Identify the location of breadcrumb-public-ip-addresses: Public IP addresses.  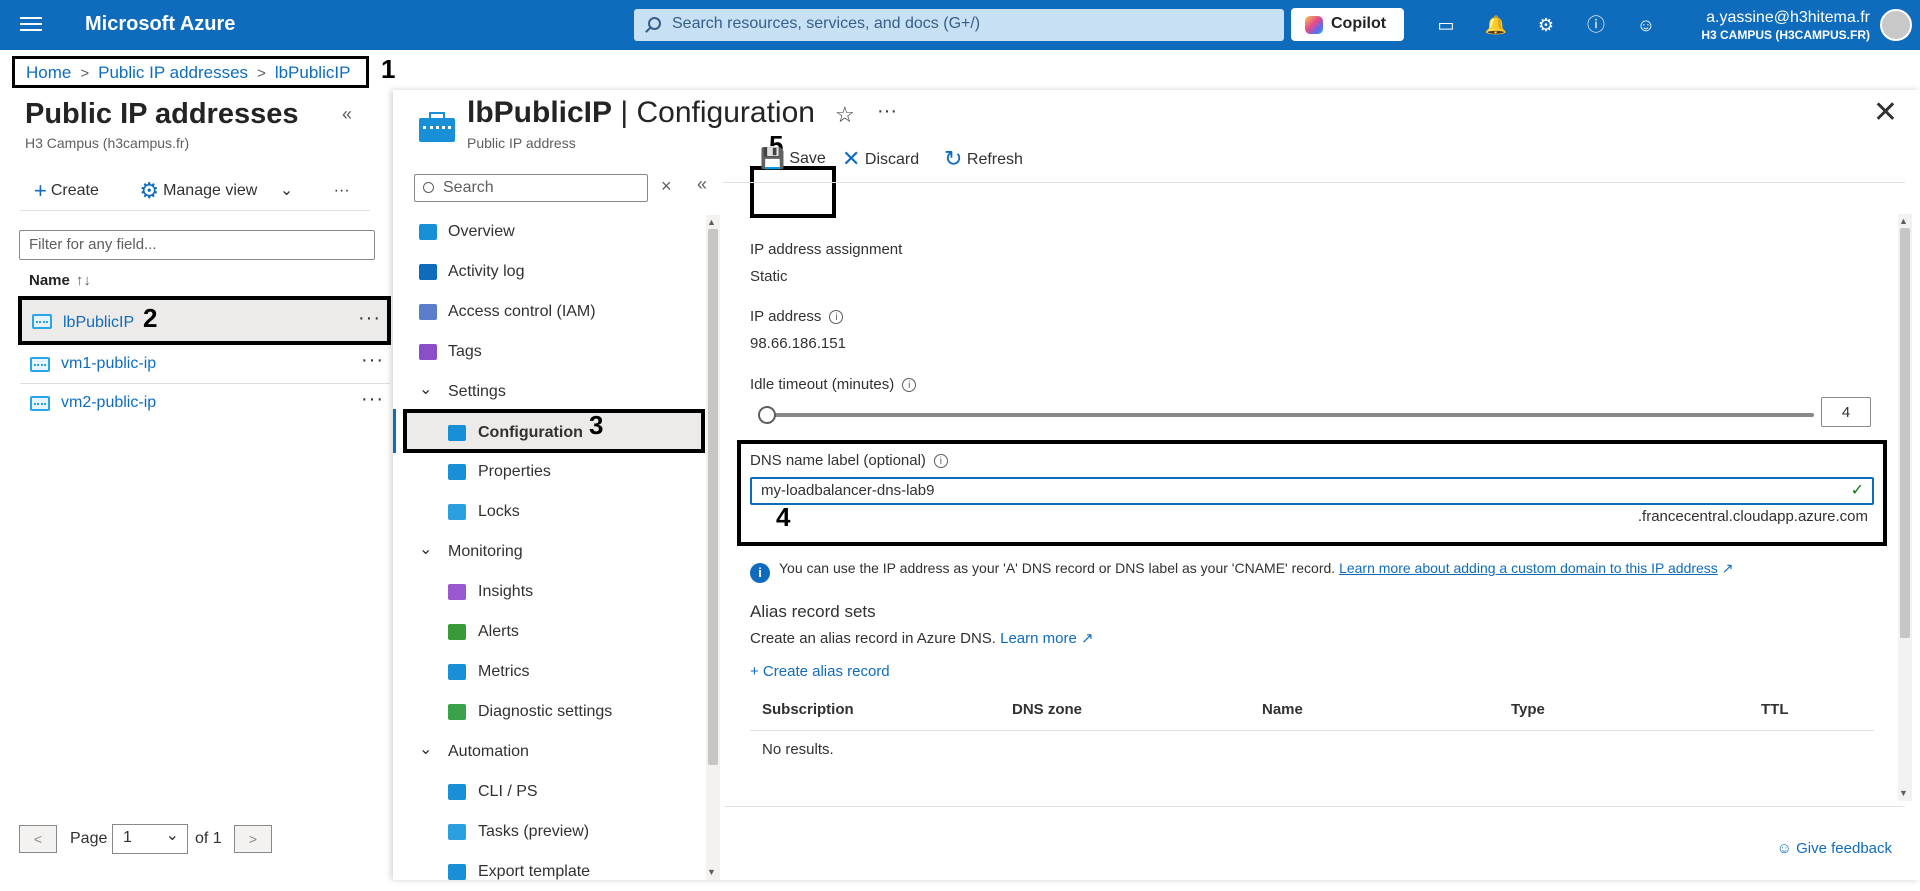
(173, 72).